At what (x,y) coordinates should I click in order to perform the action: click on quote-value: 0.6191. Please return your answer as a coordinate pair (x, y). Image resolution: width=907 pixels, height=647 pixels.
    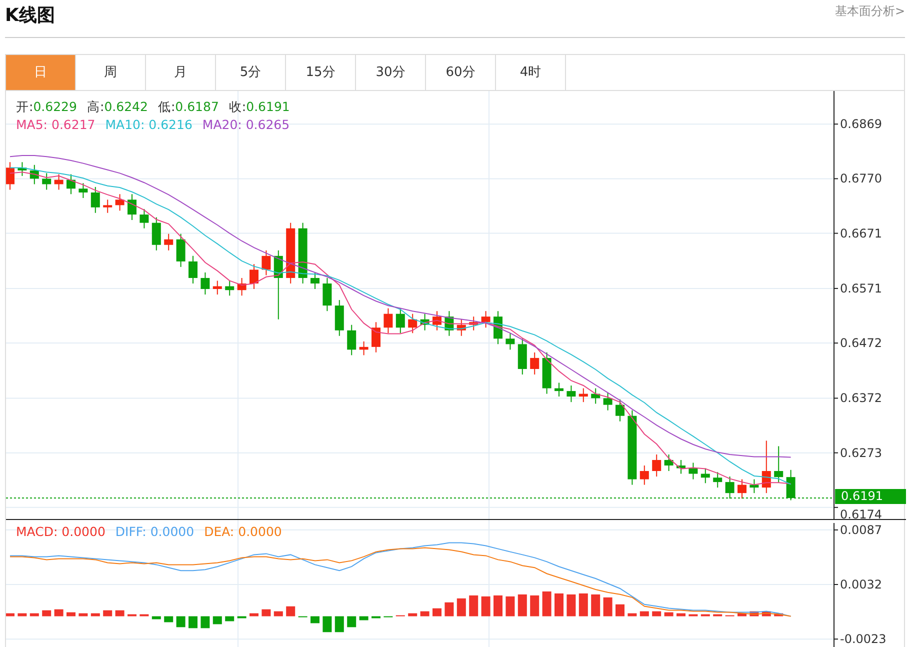
    Looking at the image, I should click on (268, 106).